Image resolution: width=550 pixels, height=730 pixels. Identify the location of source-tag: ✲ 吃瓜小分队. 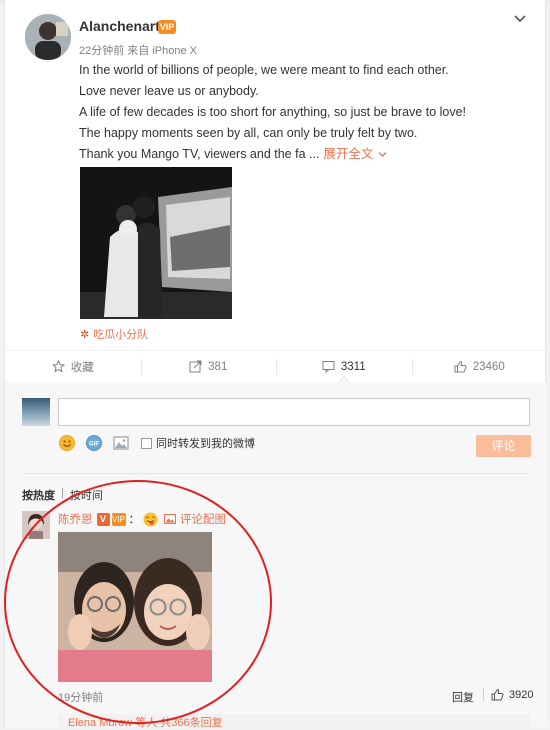
(114, 334).